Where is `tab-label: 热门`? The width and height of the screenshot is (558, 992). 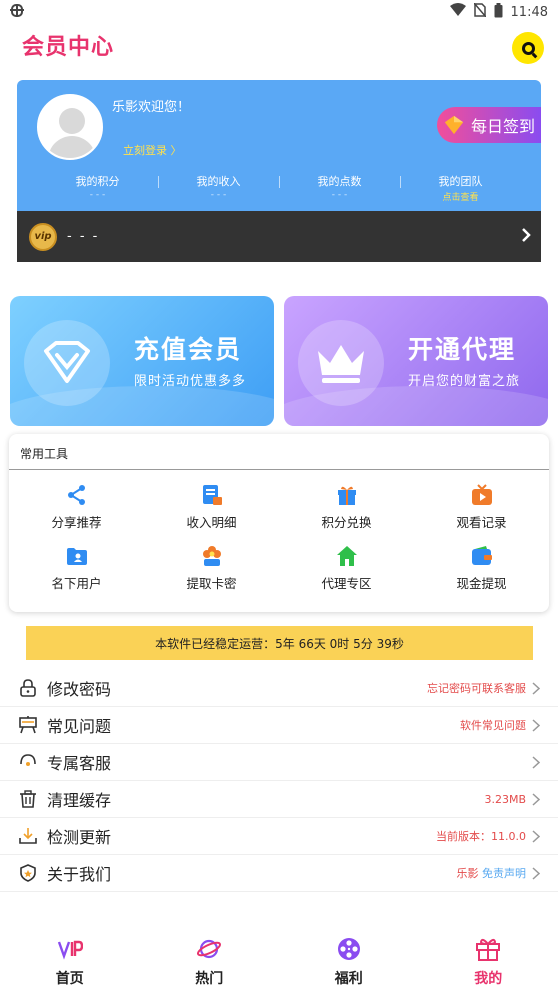 tab-label: 热门 is located at coordinates (209, 979).